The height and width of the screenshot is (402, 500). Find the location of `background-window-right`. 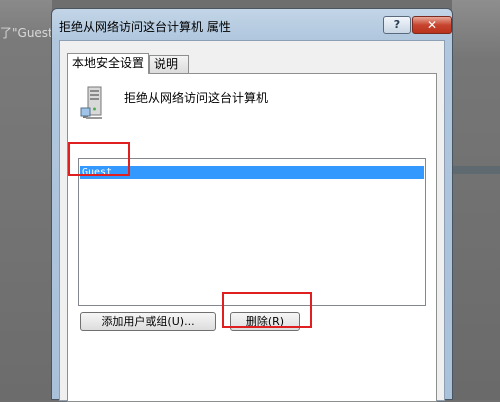

background-window-right is located at coordinates (476, 200).